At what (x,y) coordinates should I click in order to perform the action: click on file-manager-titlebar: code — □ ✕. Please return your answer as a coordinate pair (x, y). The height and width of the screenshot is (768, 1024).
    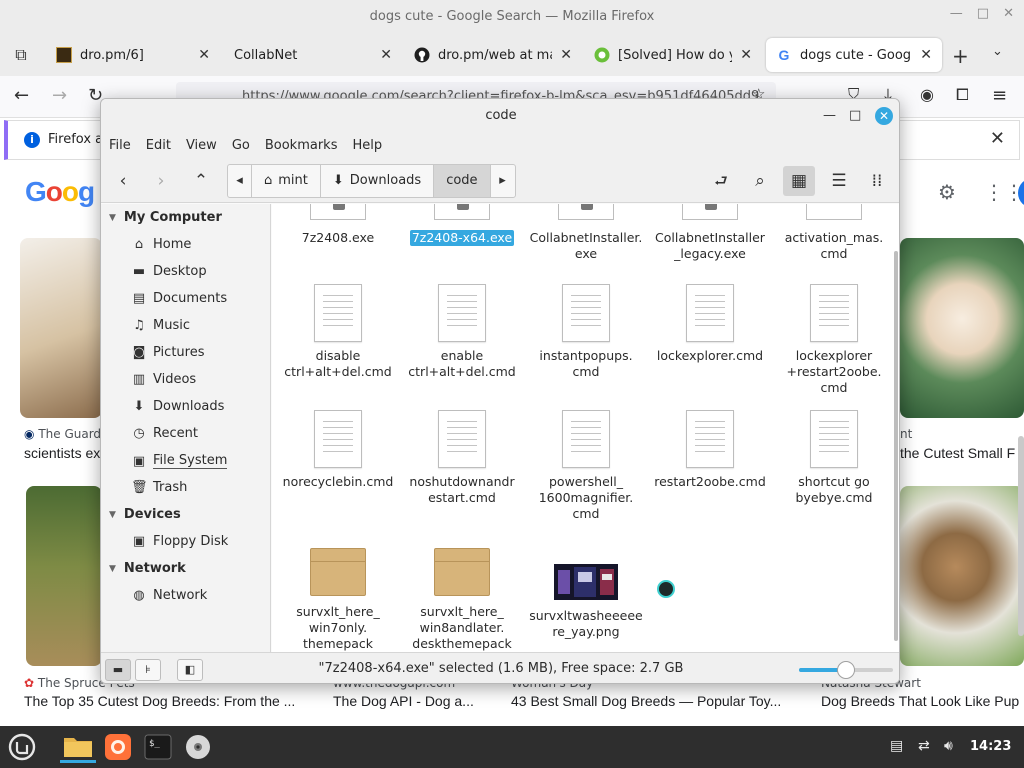
    Looking at the image, I should click on (500, 116).